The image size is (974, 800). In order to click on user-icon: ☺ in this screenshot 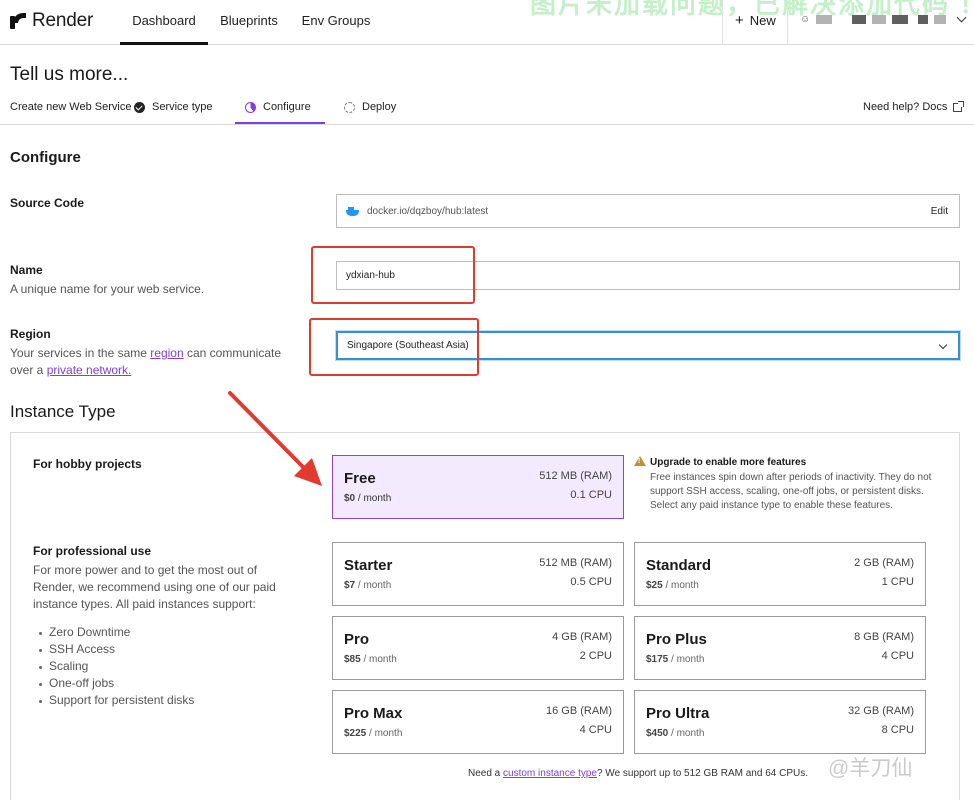, I will do `click(805, 19)`.